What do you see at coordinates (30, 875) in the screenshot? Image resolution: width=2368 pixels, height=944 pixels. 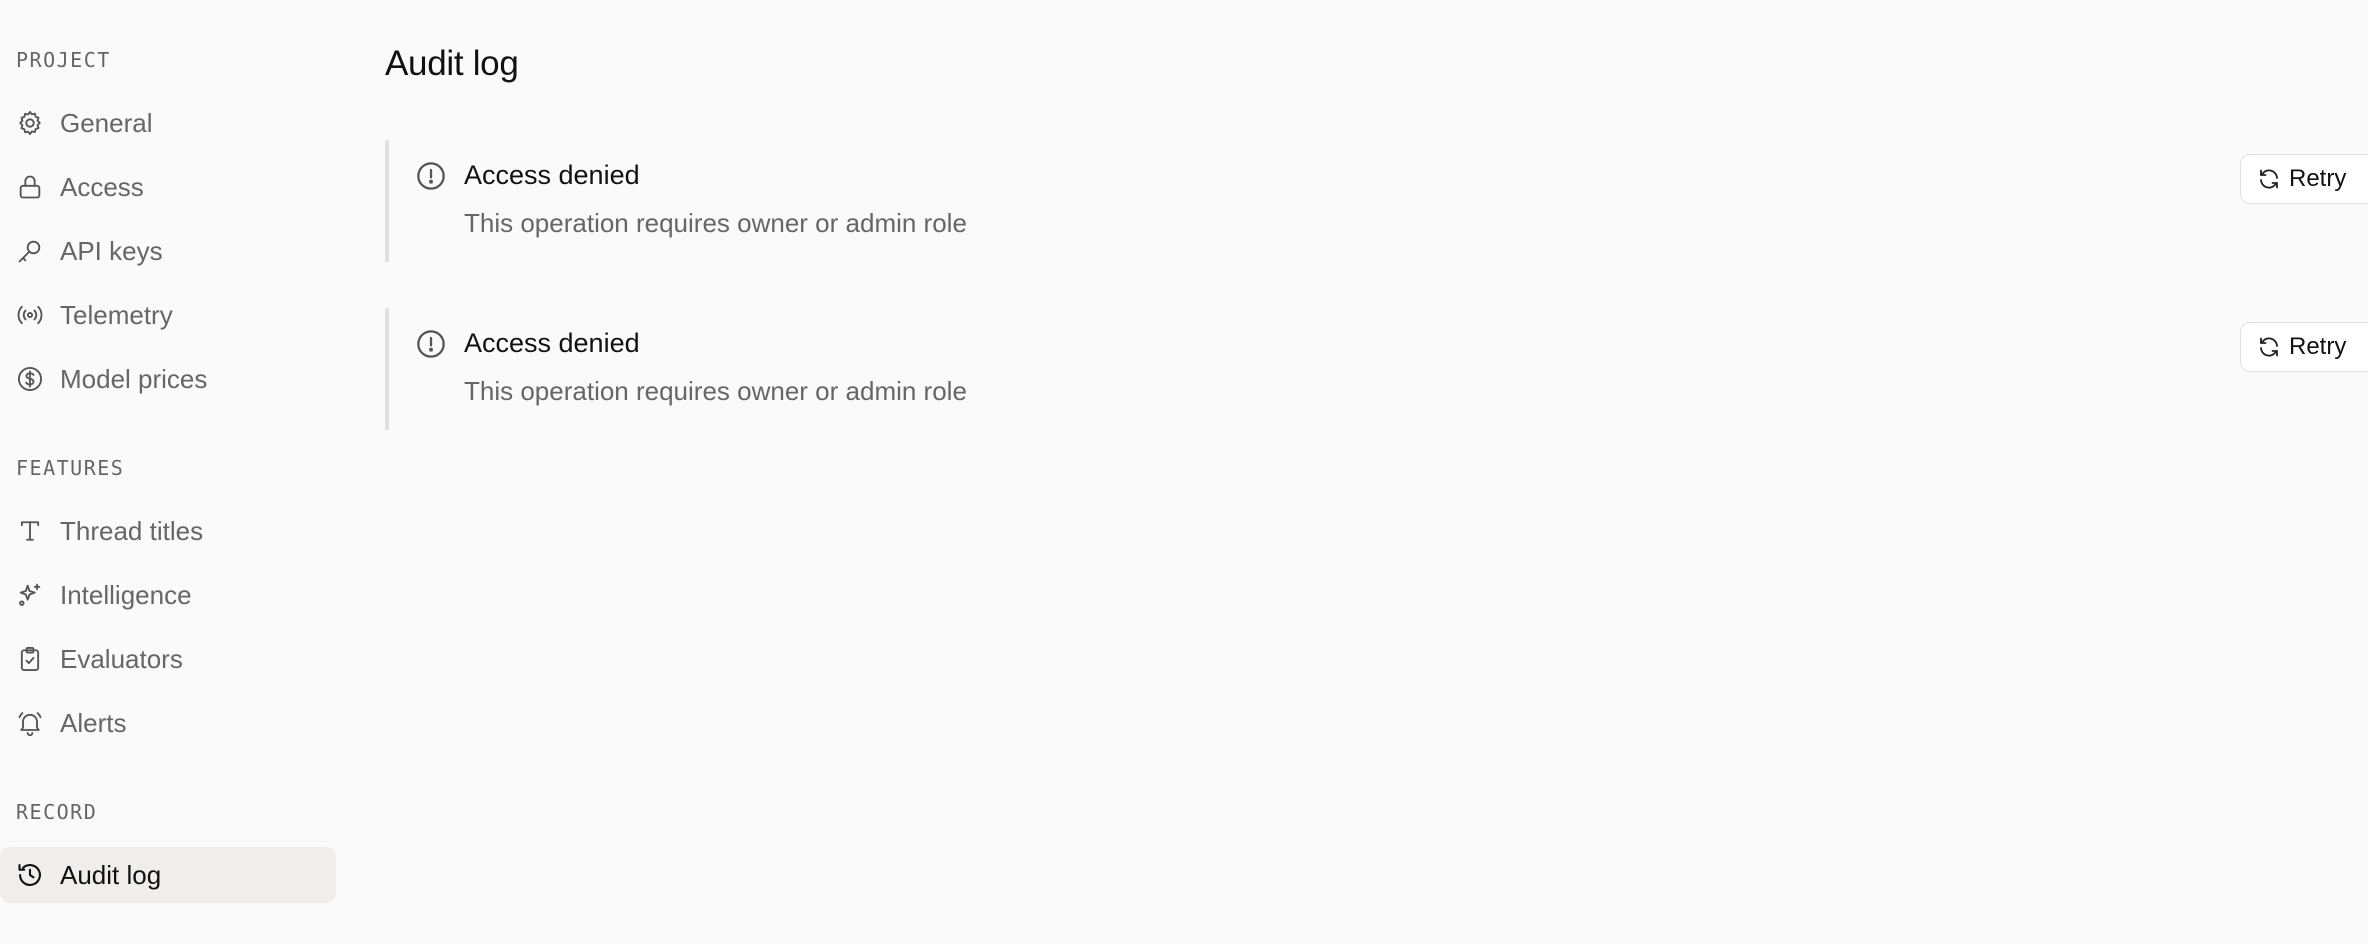 I see `history-icon` at bounding box center [30, 875].